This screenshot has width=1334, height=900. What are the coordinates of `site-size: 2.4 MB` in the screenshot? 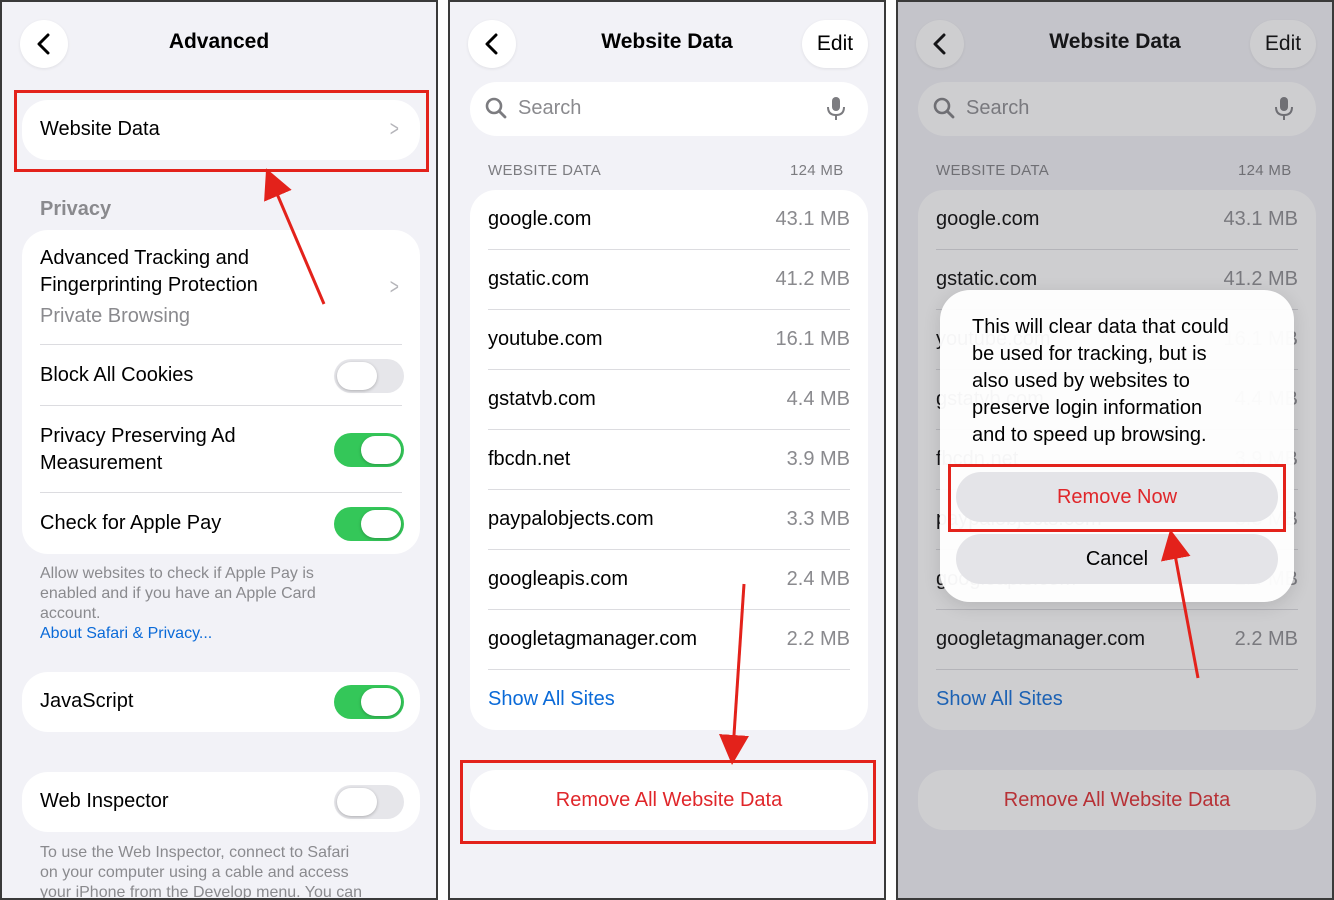 It's located at (818, 579).